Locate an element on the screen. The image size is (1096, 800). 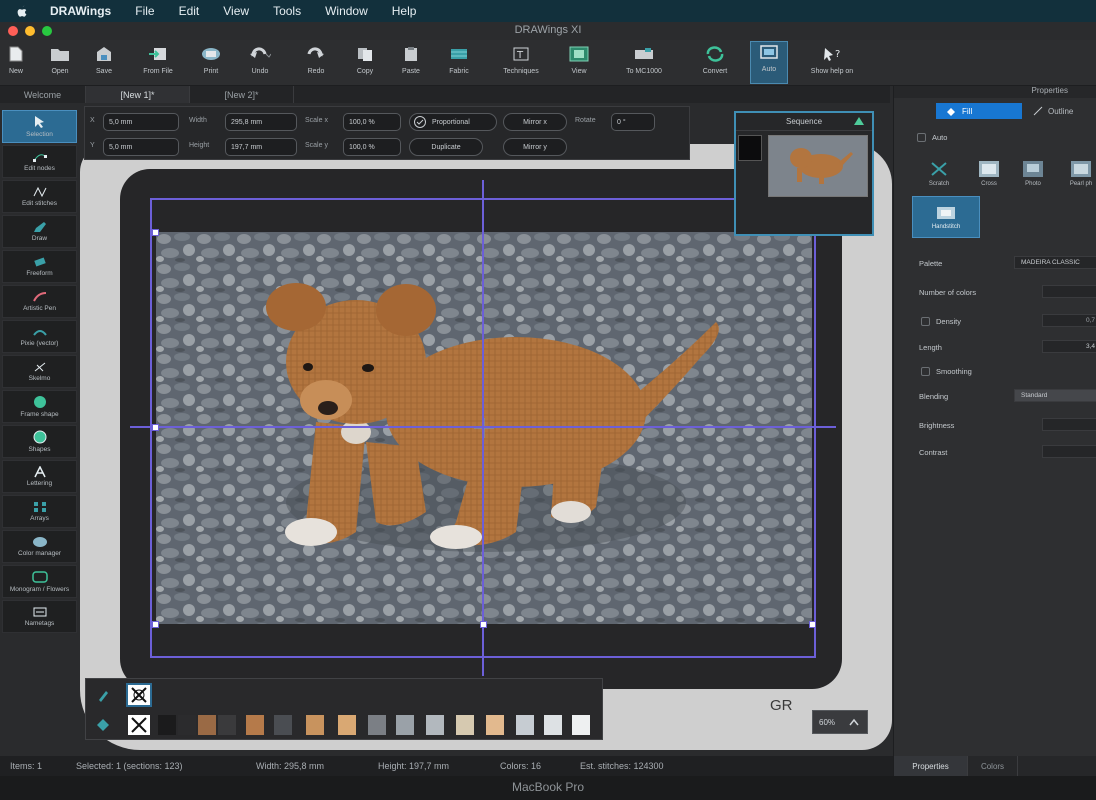
length-field: 3,4 is located at coordinates (1069, 346).